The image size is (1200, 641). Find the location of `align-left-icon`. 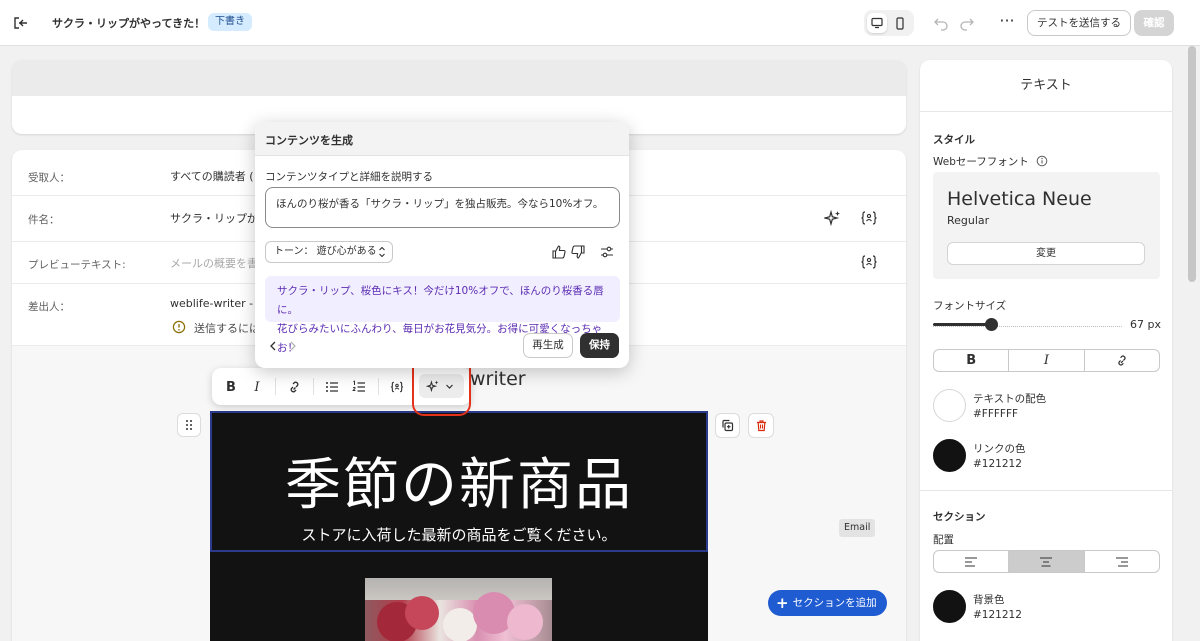

align-left-icon is located at coordinates (971, 561).